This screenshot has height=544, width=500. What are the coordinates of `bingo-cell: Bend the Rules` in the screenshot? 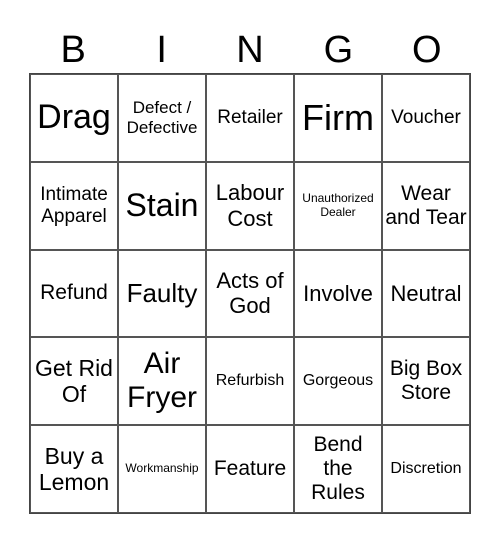 It's located at (338, 469).